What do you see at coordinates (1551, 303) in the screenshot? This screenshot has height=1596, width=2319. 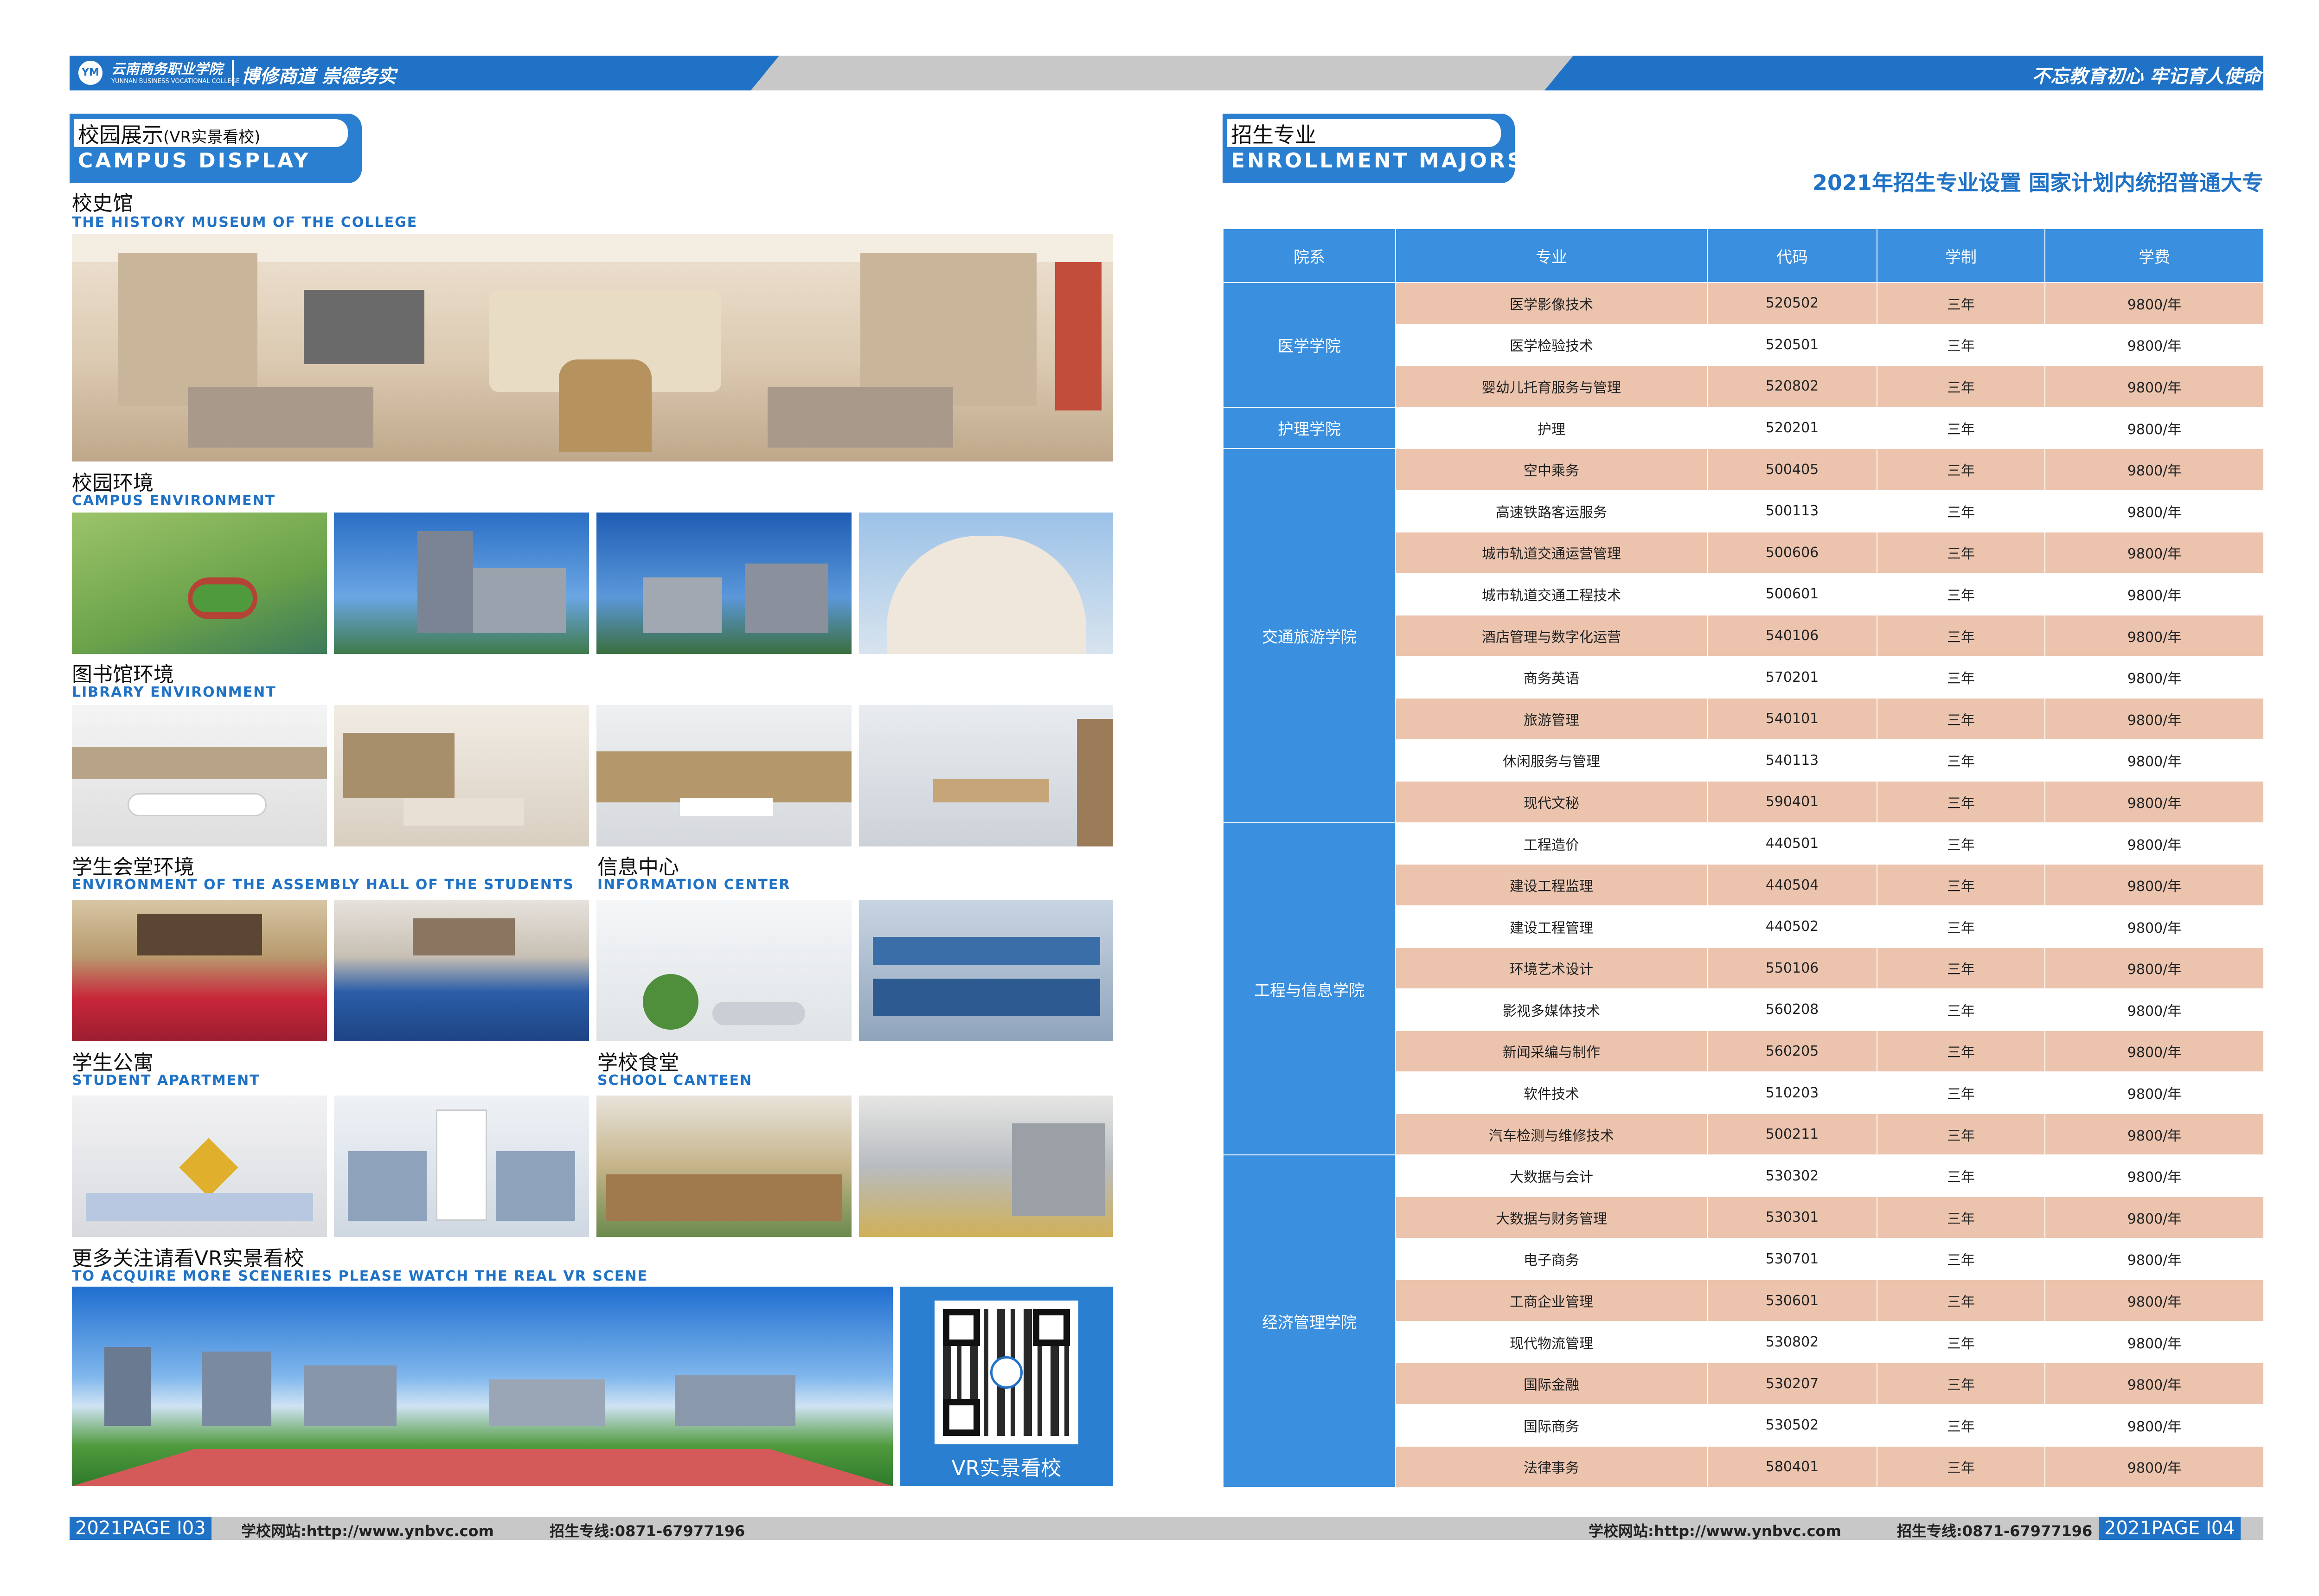 I see `major-cell: 医学影像技术` at bounding box center [1551, 303].